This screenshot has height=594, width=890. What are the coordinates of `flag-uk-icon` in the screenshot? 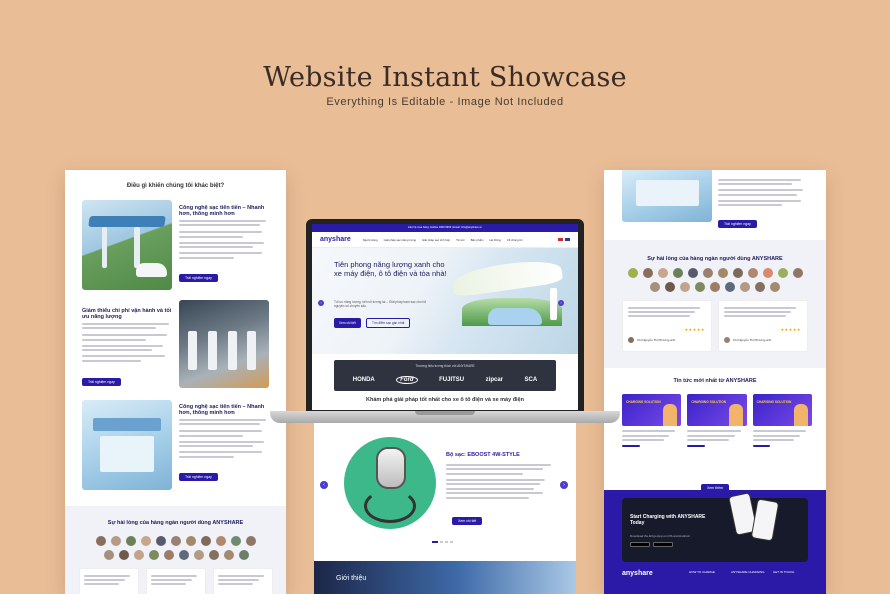 It's located at (567, 239).